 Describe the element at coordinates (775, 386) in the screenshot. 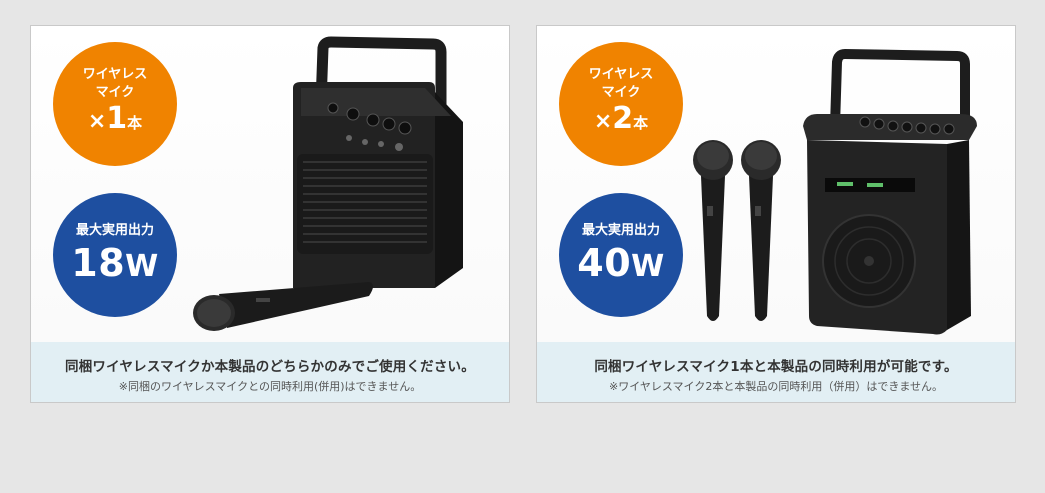

I see `caption-note: ※ワイヤレスマイク2本と本製品の同時利用（併用）はできません。` at that location.